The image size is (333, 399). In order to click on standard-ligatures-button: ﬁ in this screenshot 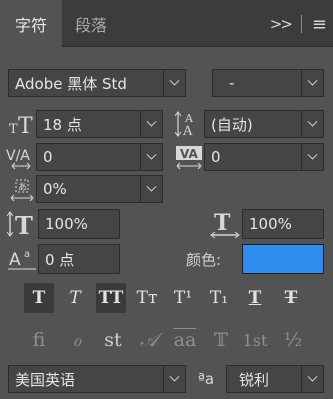, I will do `click(39, 340)`.